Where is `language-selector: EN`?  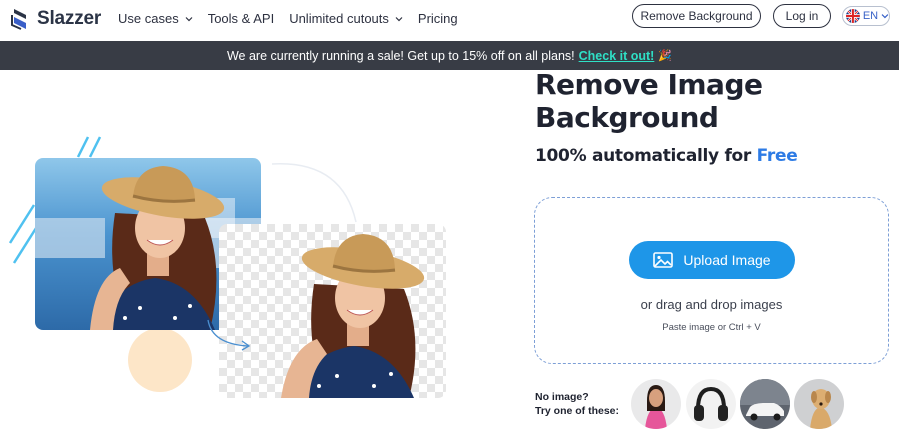
language-selector: EN is located at coordinates (866, 16).